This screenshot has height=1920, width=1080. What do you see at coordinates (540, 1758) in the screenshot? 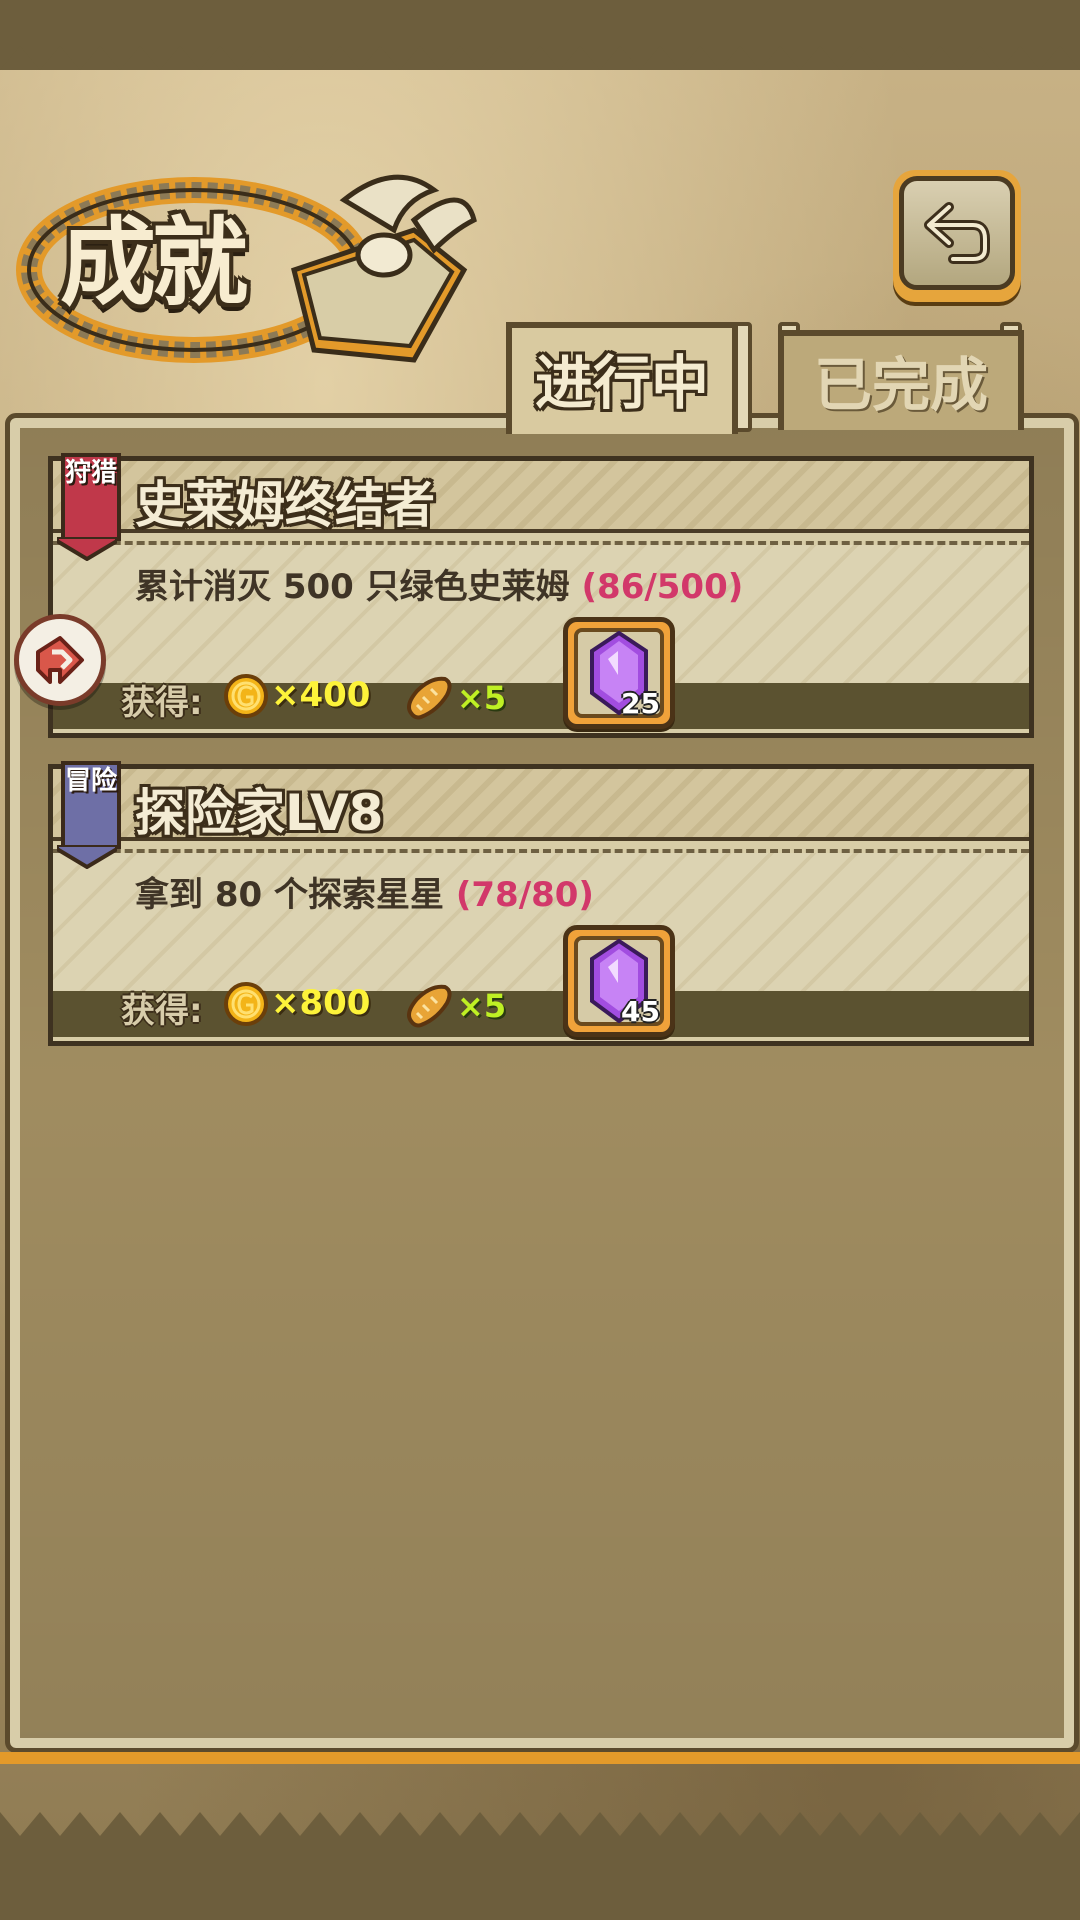
I see `panel-bottom-trim` at bounding box center [540, 1758].